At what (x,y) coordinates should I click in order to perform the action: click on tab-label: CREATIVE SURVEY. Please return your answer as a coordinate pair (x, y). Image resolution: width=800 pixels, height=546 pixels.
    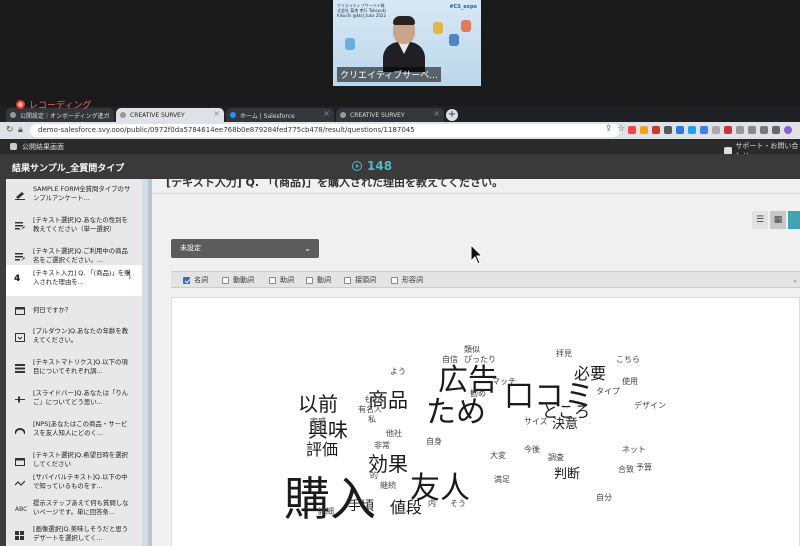
    Looking at the image, I should click on (377, 115).